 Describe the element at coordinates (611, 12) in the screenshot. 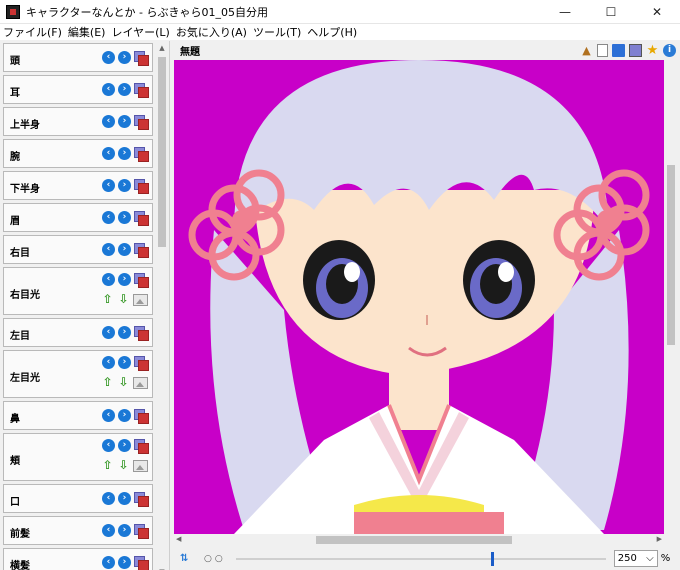

I see `maximize-button: ☐` at that location.